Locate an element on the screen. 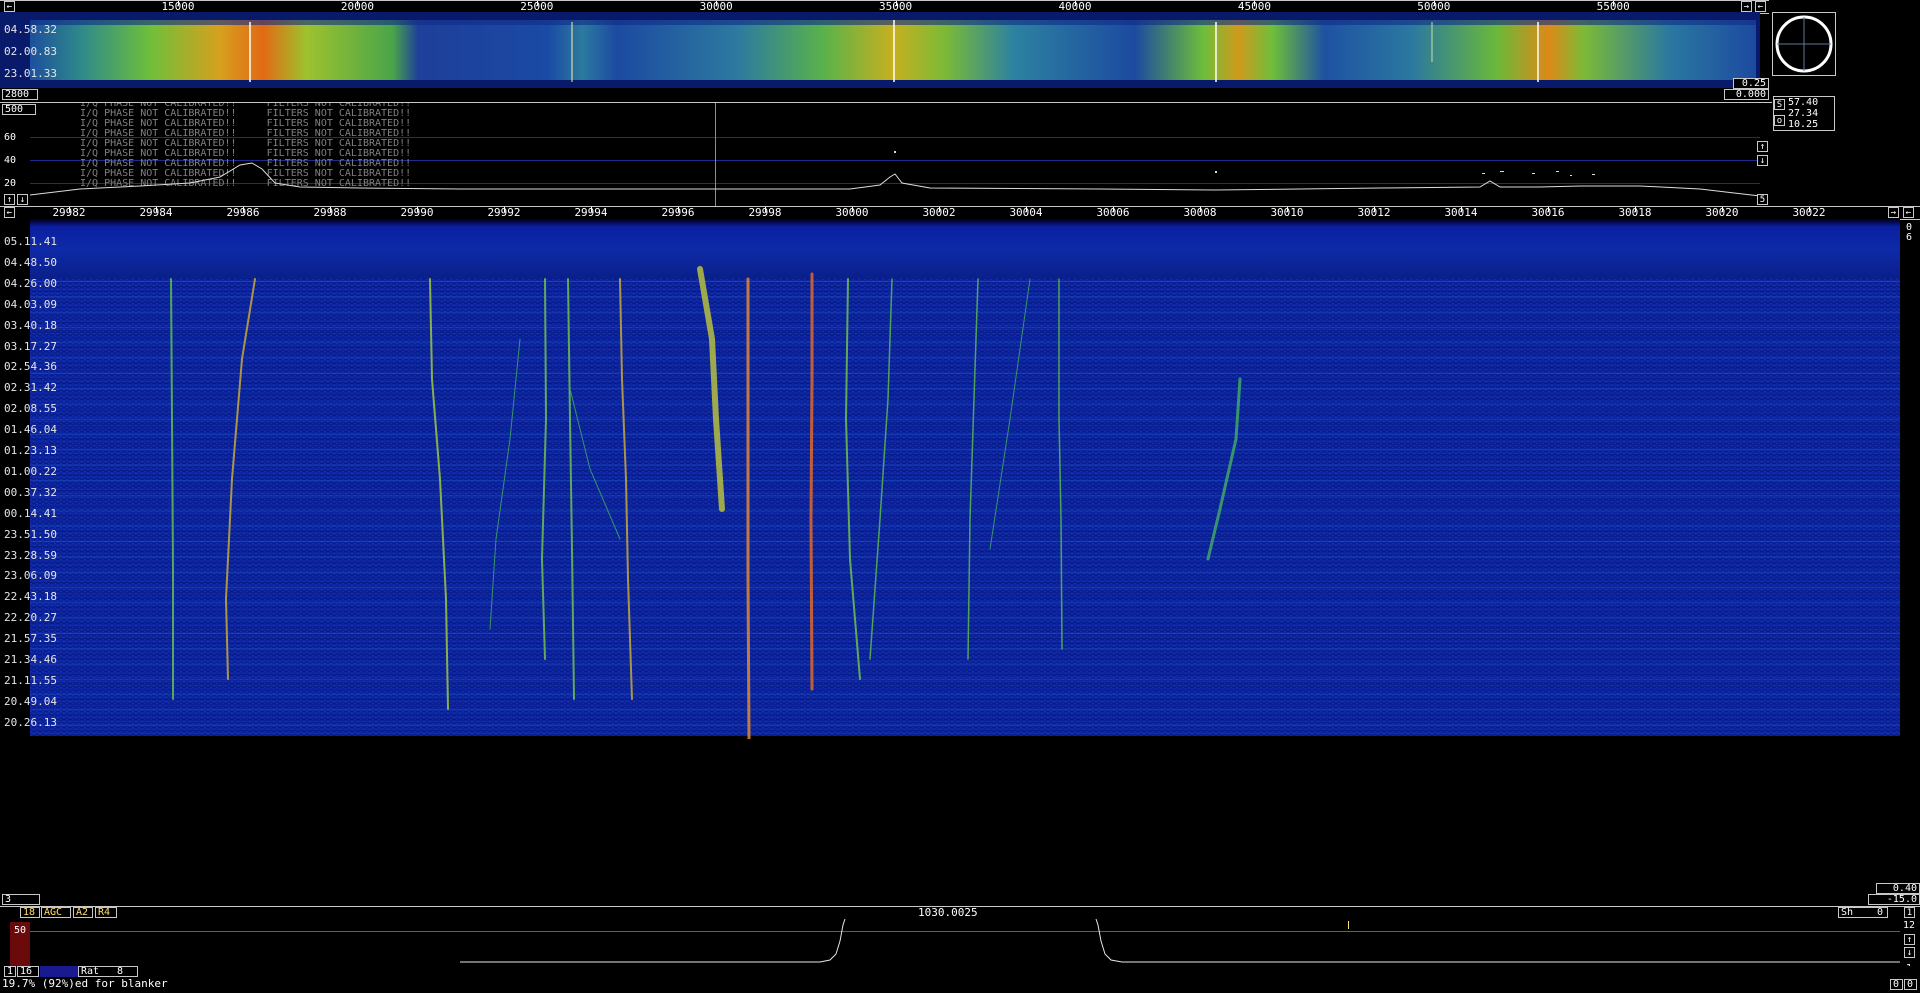  waterfall-time-label: 23.51.50 is located at coordinates (30, 534).